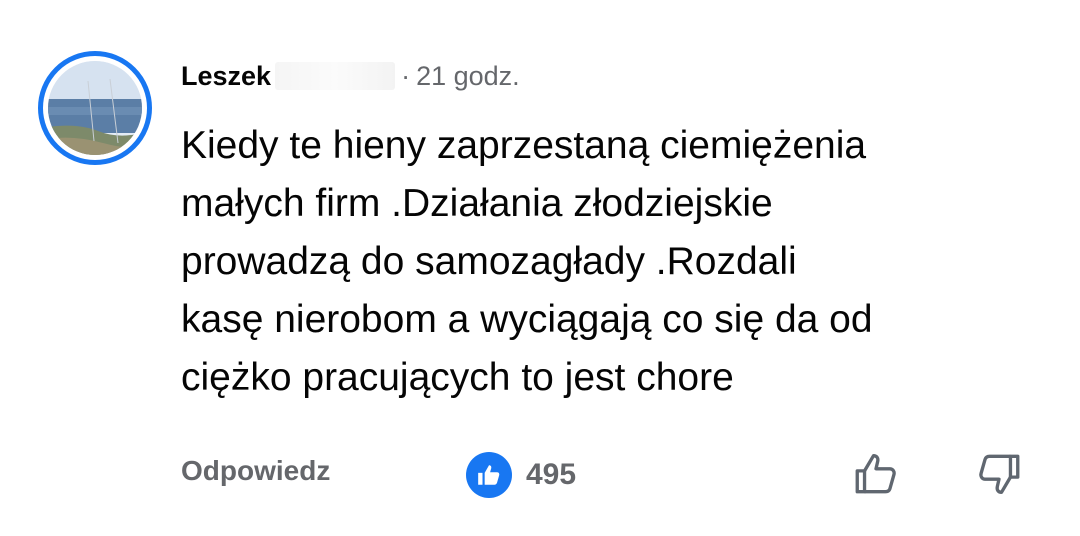 The width and height of the screenshot is (1080, 536). What do you see at coordinates (527, 319) in the screenshot?
I see `comment-line: kasę nierobom a wyciągają co się da od` at bounding box center [527, 319].